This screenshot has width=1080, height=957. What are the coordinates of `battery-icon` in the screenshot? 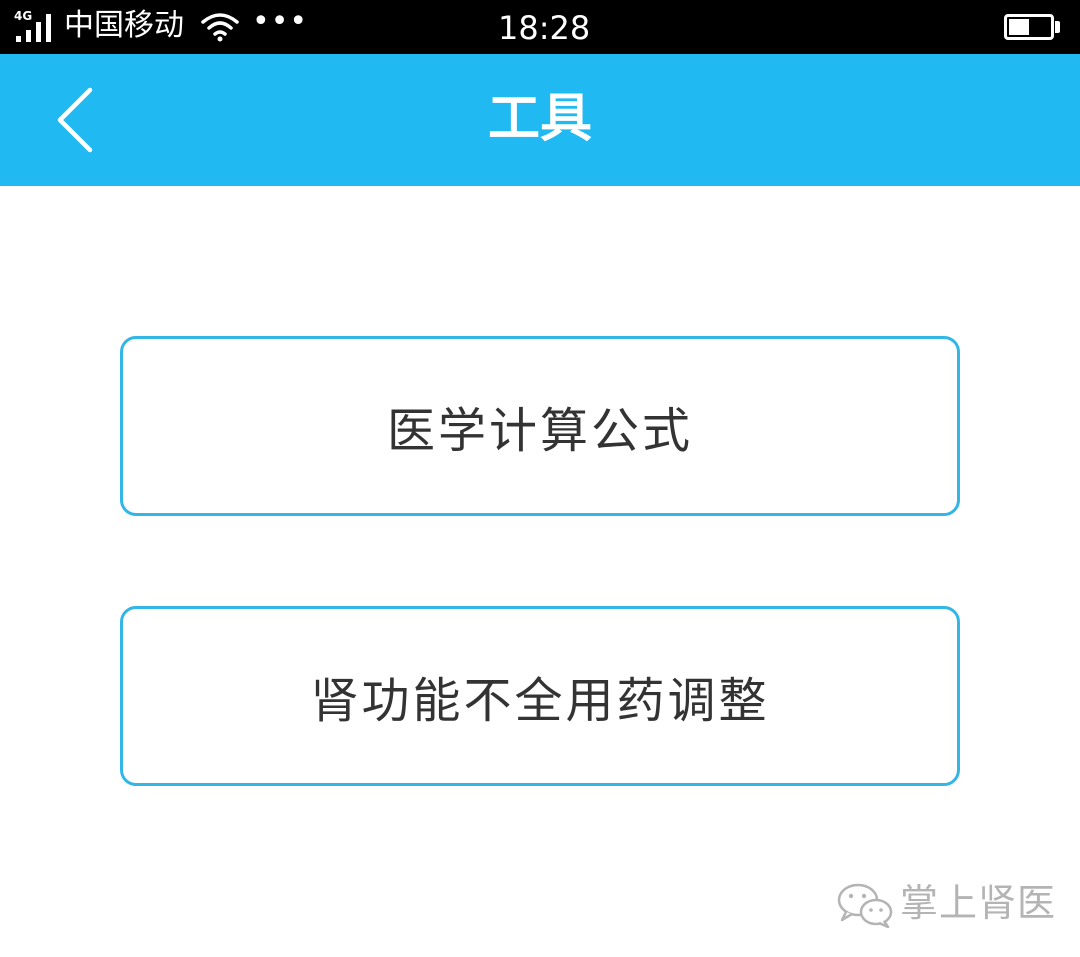 It's located at (1029, 27).